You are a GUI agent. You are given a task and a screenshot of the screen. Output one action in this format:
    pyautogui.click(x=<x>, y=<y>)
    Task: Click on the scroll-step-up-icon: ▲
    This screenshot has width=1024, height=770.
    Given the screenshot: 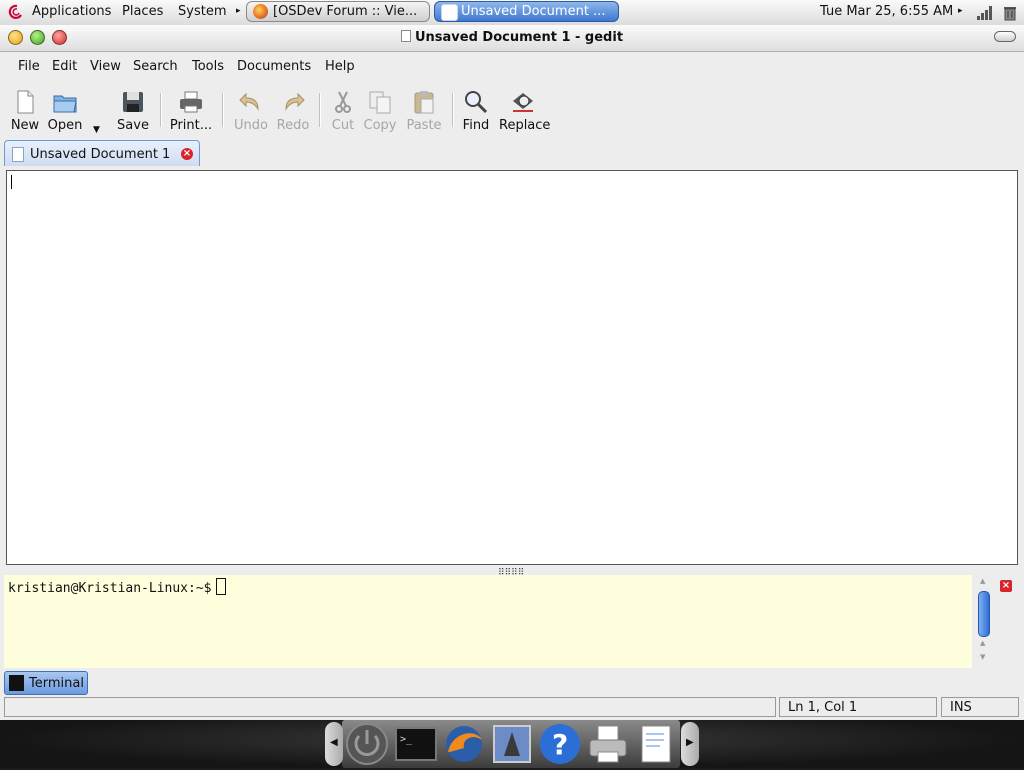 What is the action you would take?
    pyautogui.click(x=982, y=643)
    